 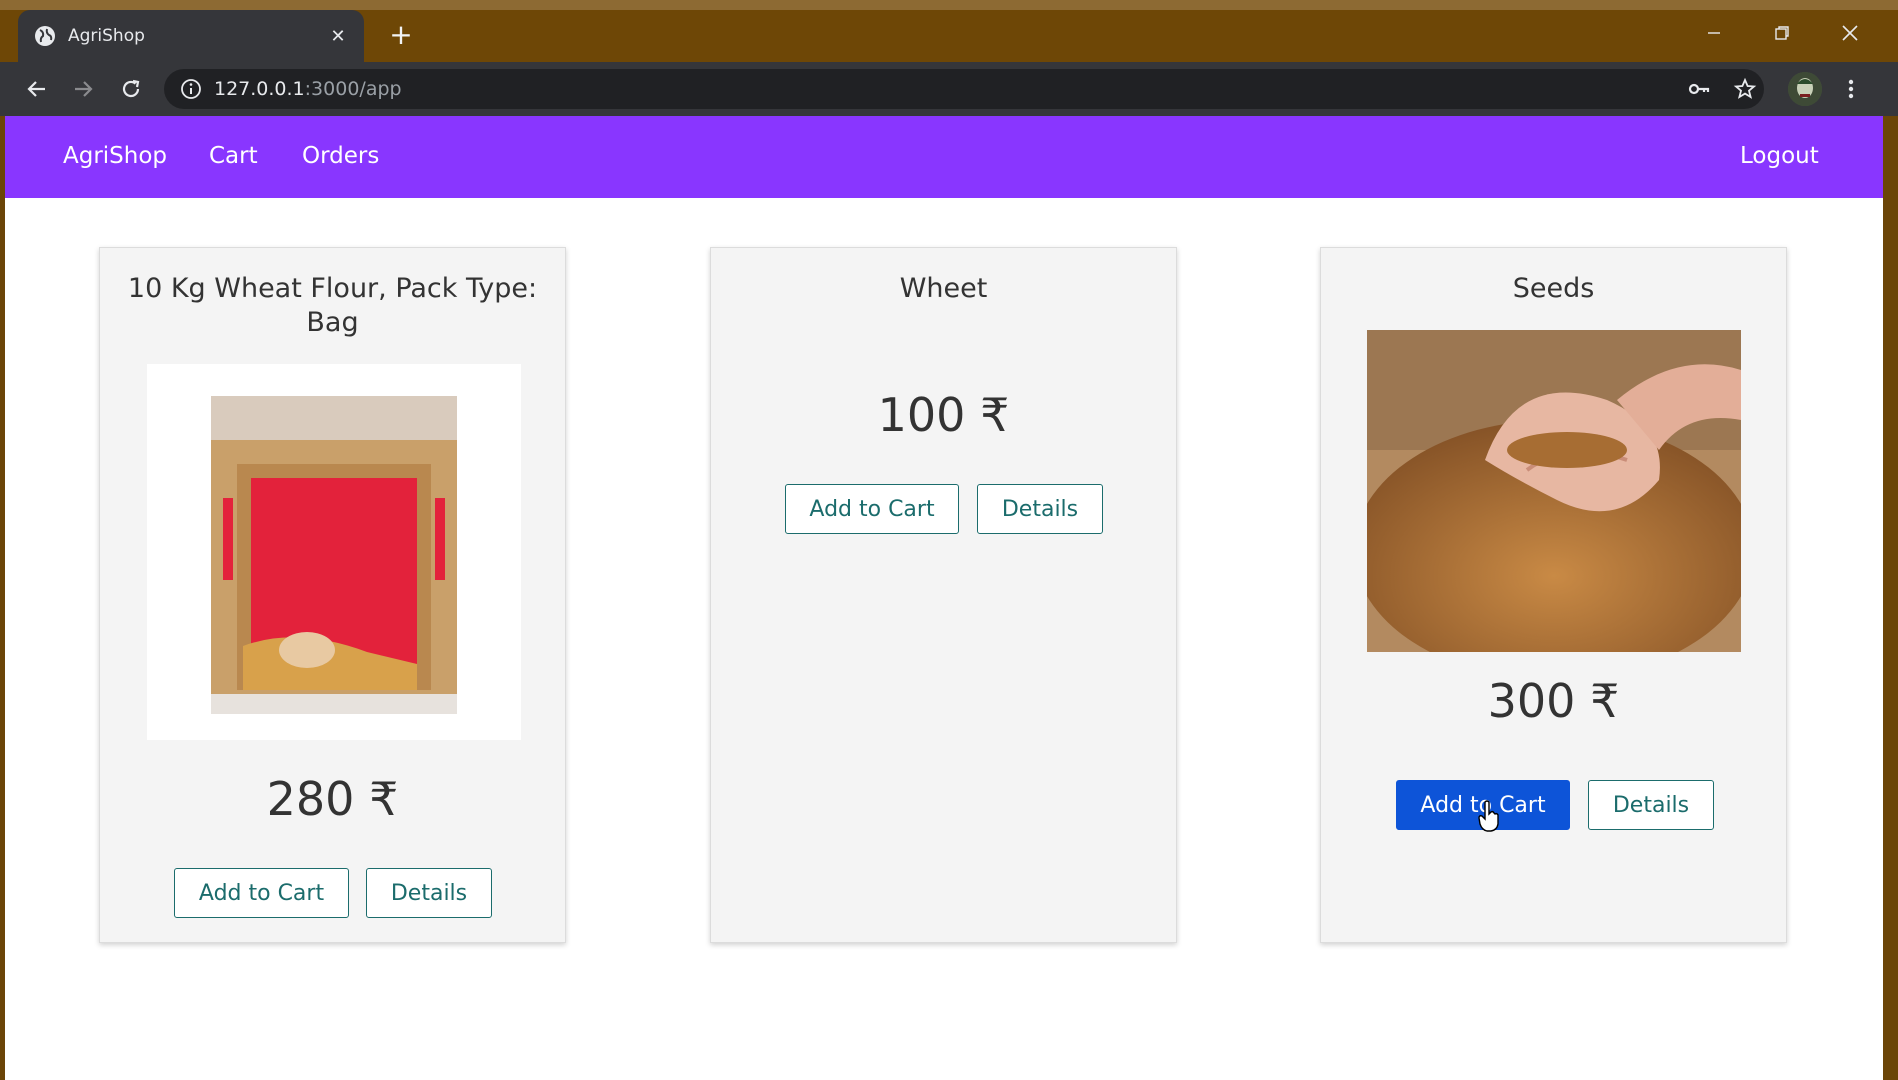 I want to click on browser-toolbar: 127.0.0.1:3000/app, so click(x=949, y=89).